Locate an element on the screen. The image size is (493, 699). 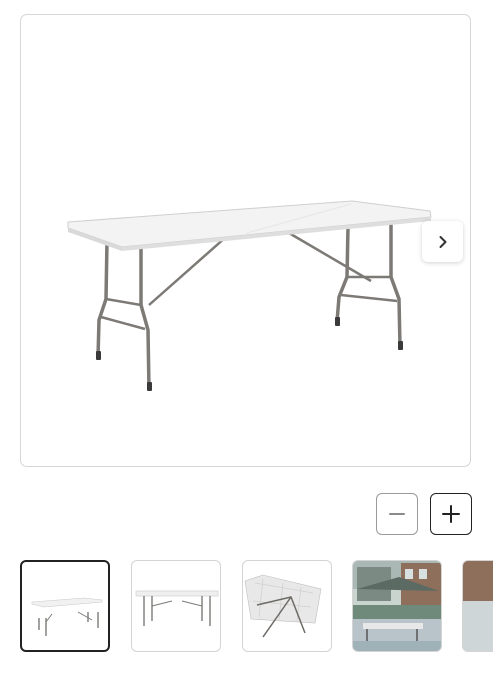
minus-icon is located at coordinates (397, 514).